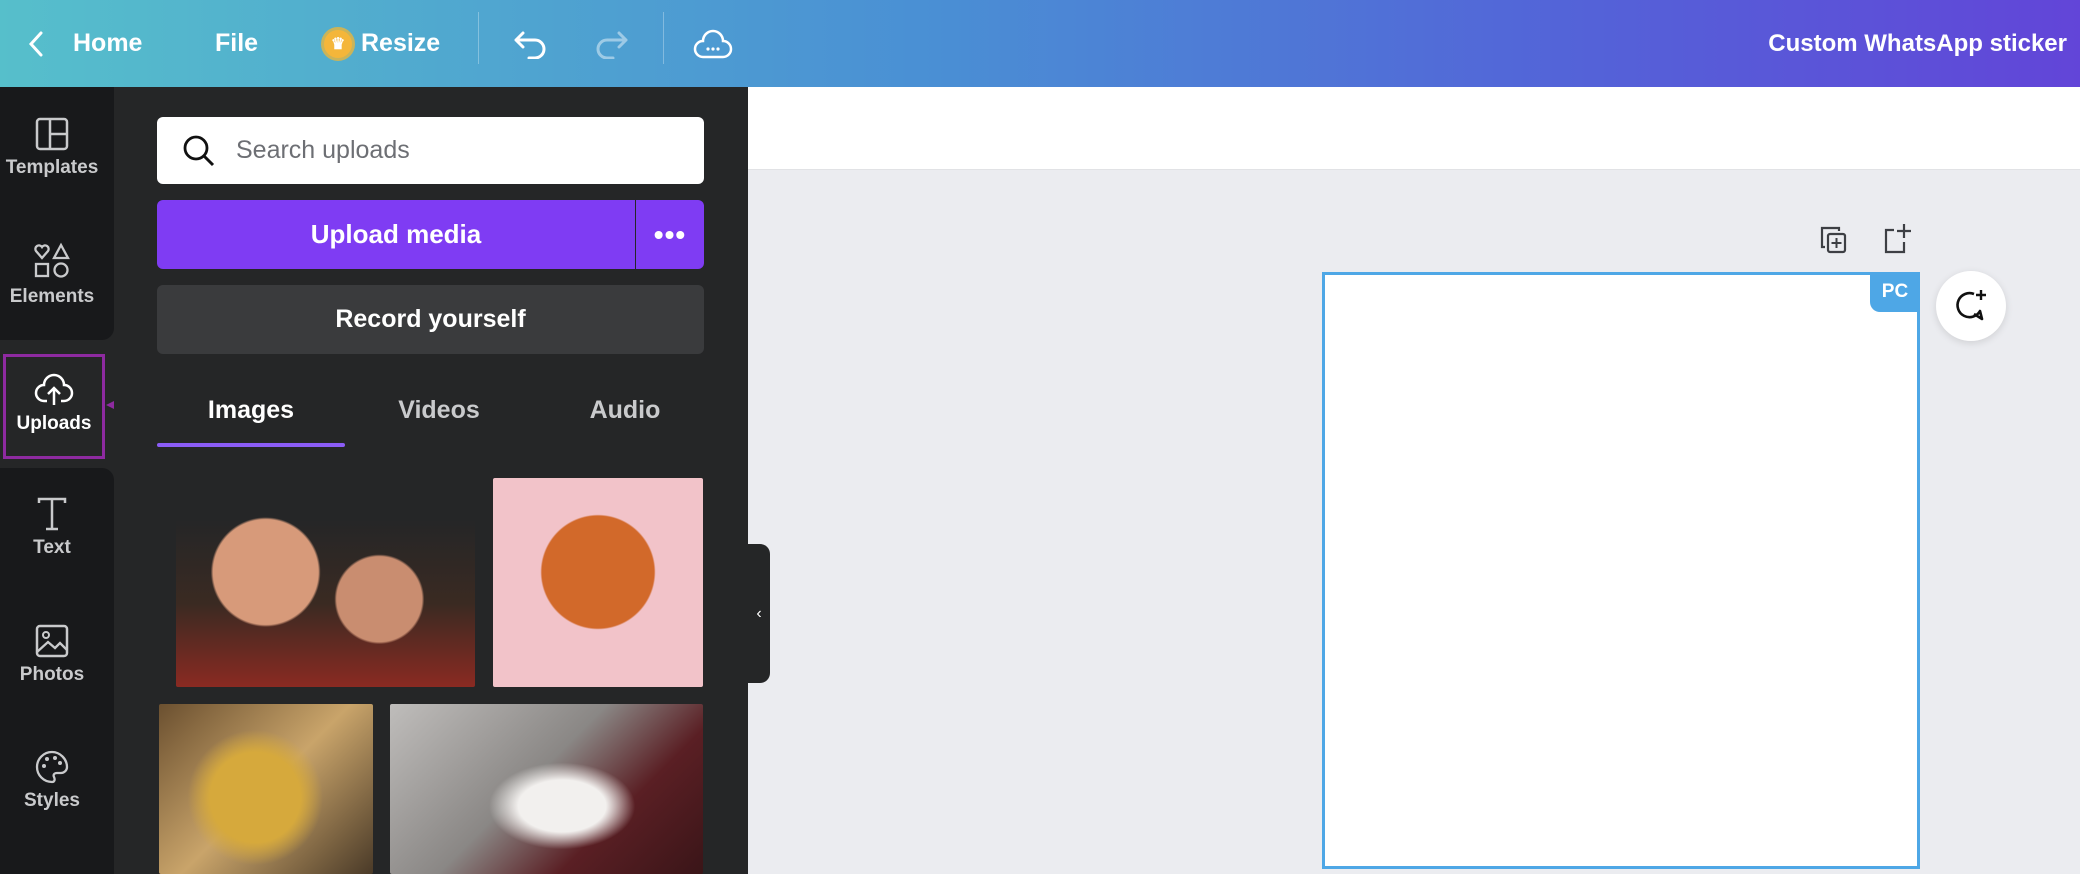 This screenshot has height=874, width=2080. Describe the element at coordinates (52, 167) in the screenshot. I see `sidebar-label: Templates` at that location.